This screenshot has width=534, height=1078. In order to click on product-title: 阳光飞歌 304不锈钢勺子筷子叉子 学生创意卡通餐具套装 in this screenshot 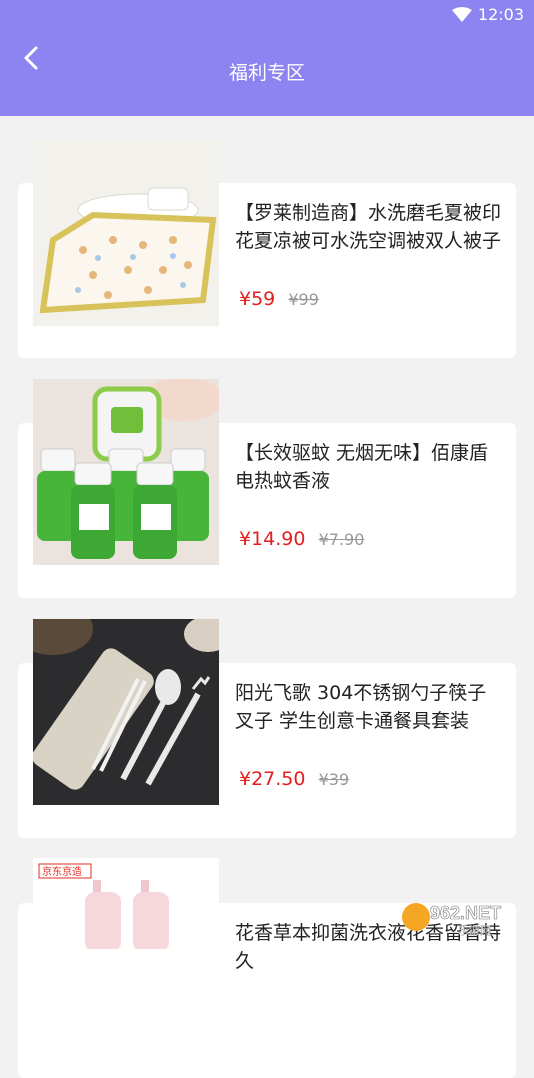, I will do `click(361, 707)`.